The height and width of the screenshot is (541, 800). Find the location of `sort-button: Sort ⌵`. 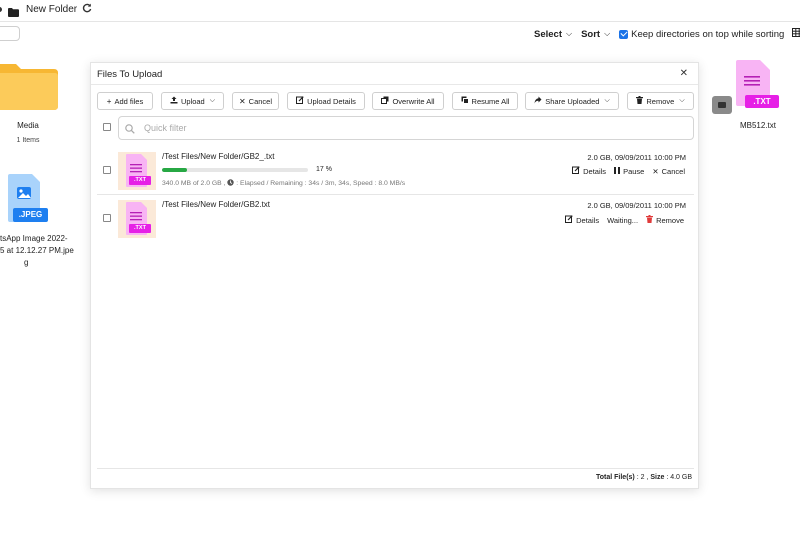

sort-button: Sort ⌵ is located at coordinates (595, 34).